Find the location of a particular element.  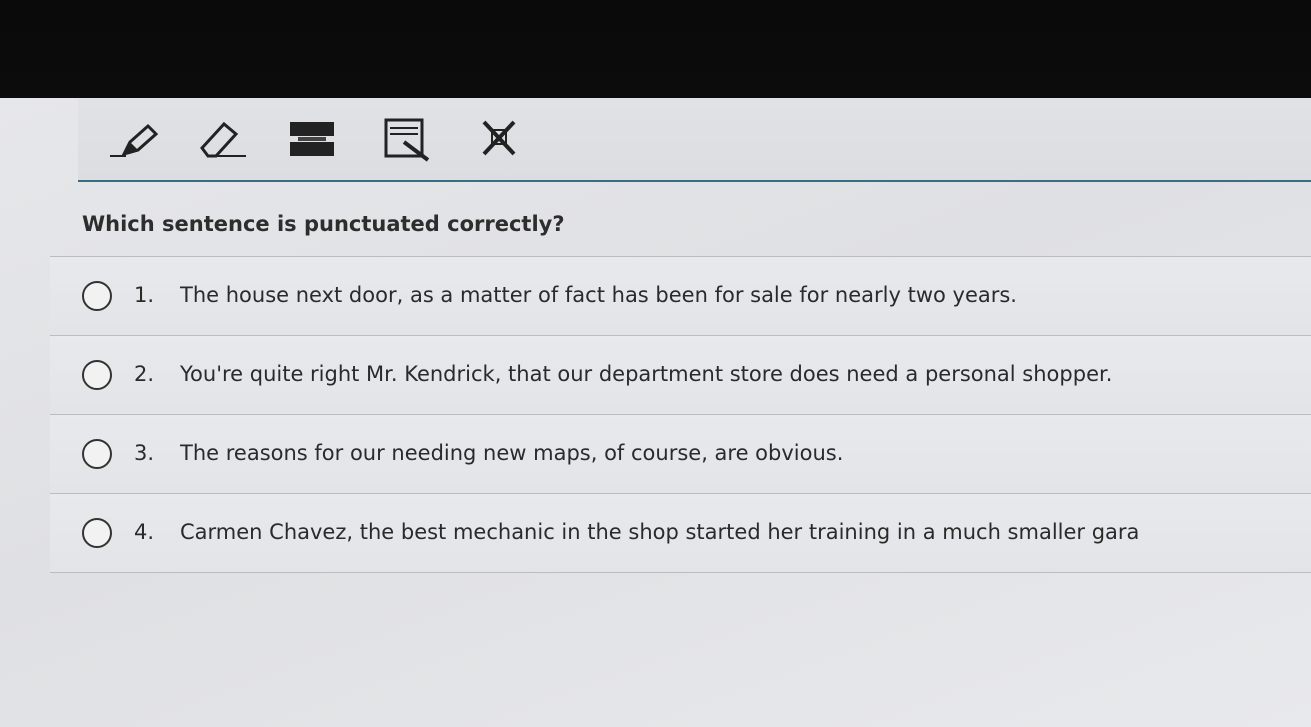

answer-eliminator-icon is located at coordinates (499, 138).